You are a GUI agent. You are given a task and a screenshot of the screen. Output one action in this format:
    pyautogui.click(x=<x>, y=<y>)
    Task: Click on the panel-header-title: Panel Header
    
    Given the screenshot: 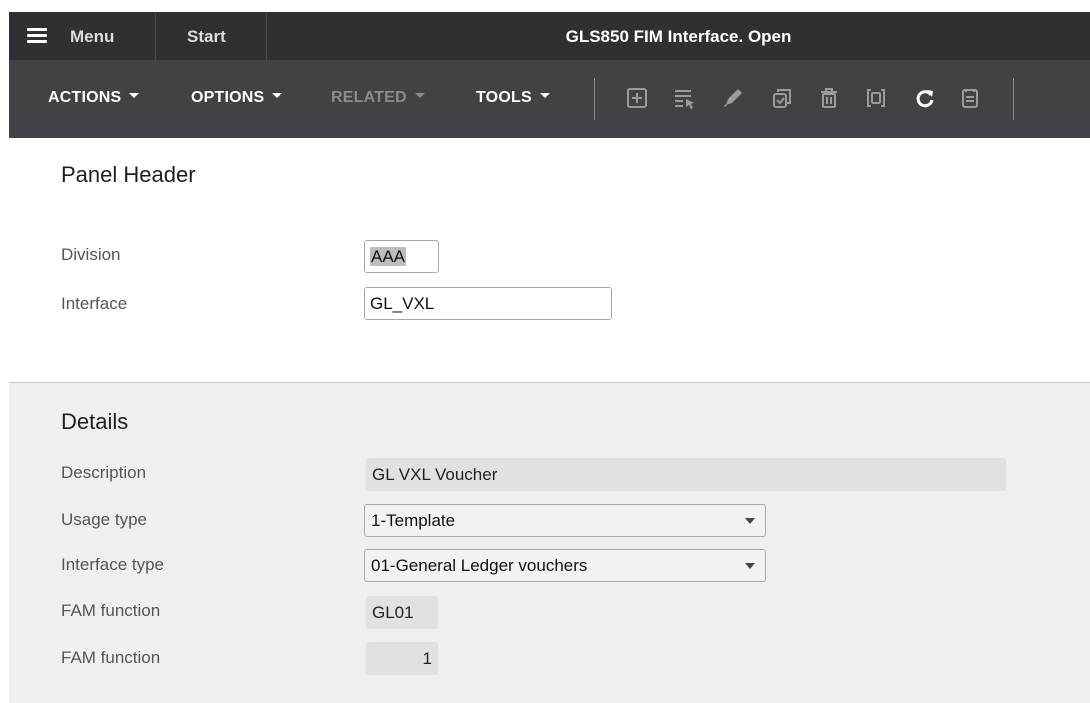 What is the action you would take?
    pyautogui.click(x=128, y=174)
    